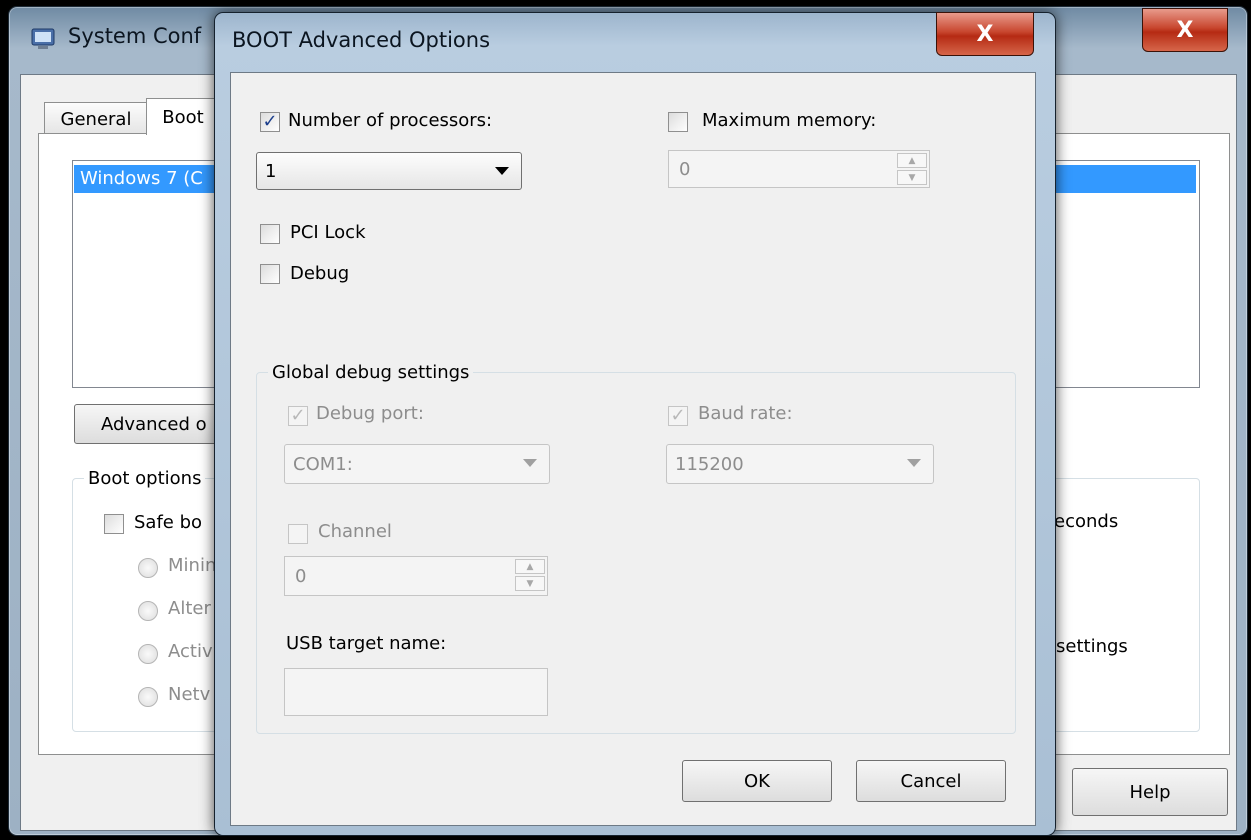 Image resolution: width=1251 pixels, height=840 pixels. I want to click on dialog-close-button: X, so click(985, 34).